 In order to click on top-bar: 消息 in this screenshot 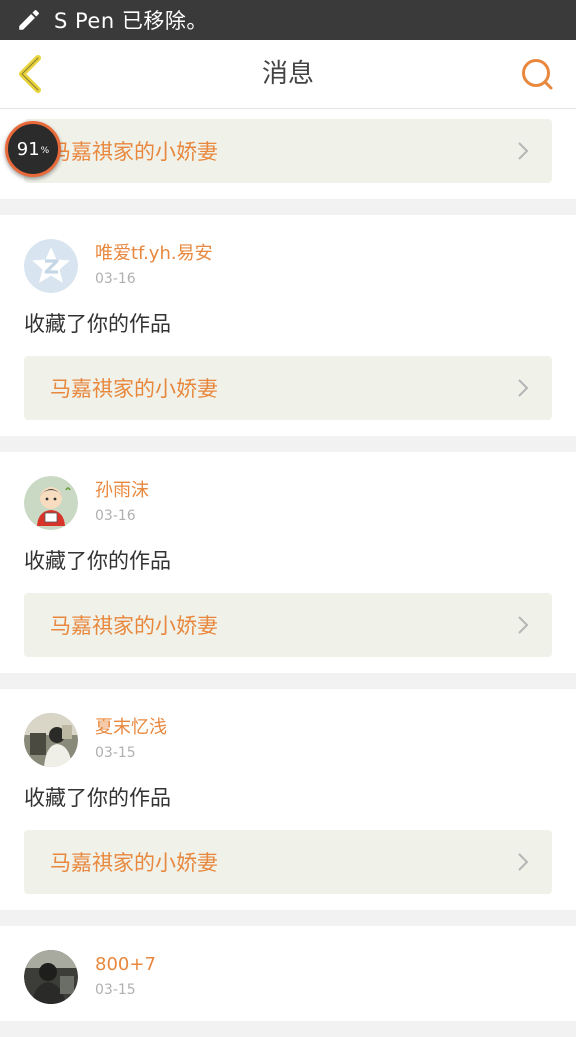, I will do `click(288, 74)`.